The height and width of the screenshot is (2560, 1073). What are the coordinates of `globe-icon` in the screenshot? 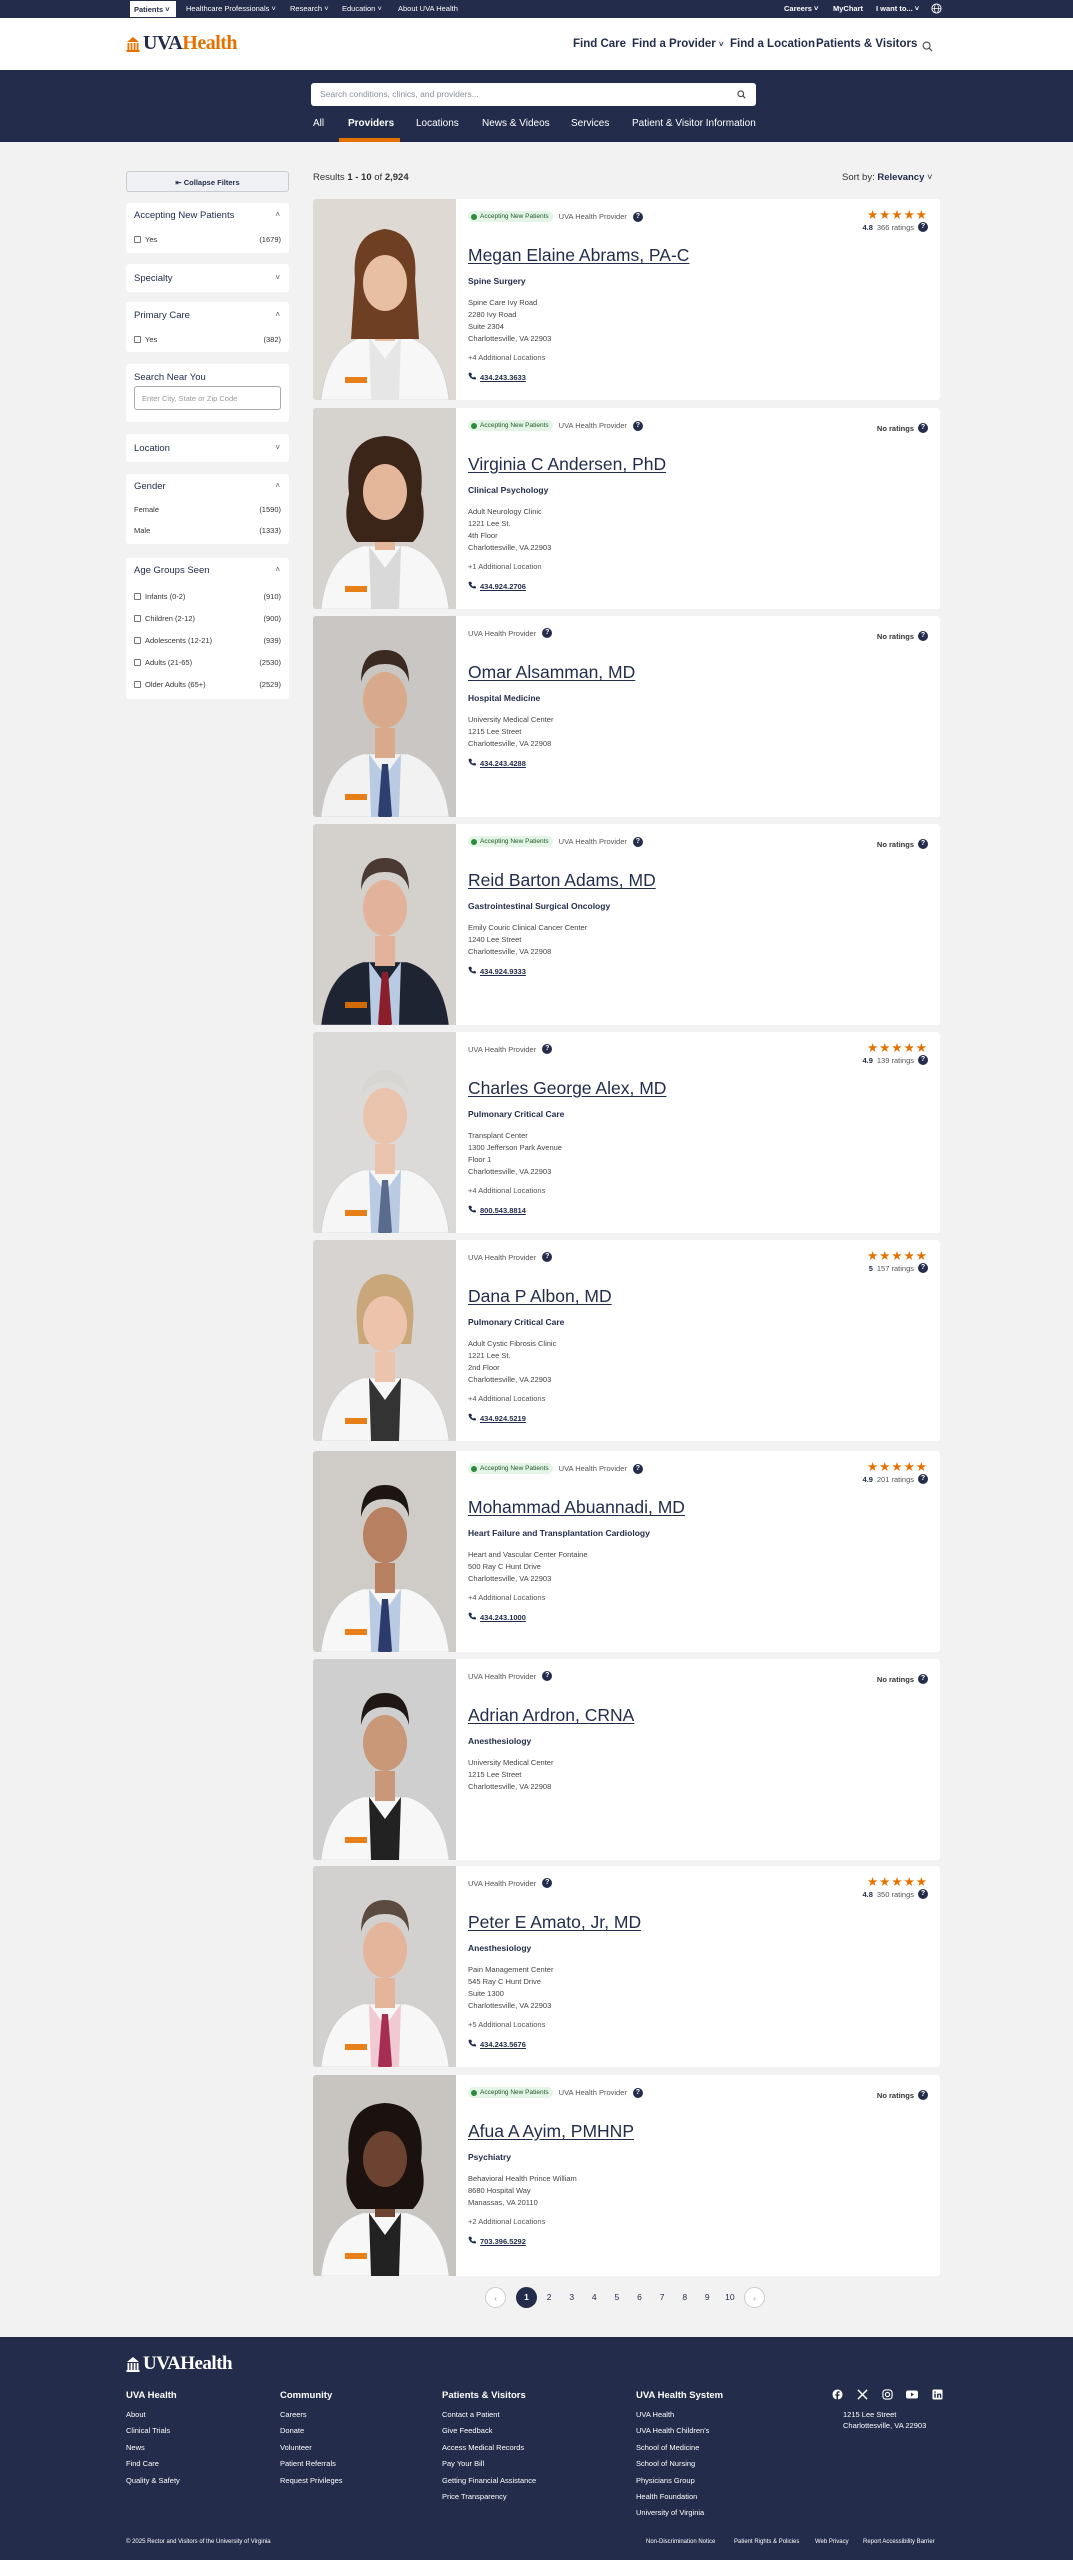 It's located at (936, 9).